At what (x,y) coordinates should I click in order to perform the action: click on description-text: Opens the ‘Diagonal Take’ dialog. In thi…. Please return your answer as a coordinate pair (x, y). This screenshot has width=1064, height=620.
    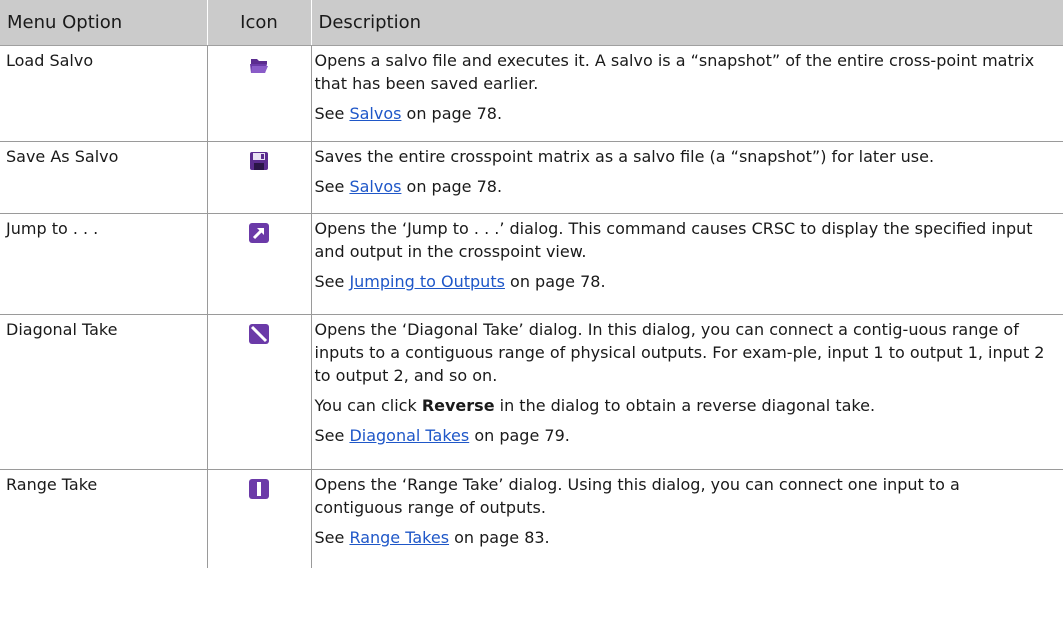
    Looking at the image, I should click on (679, 352).